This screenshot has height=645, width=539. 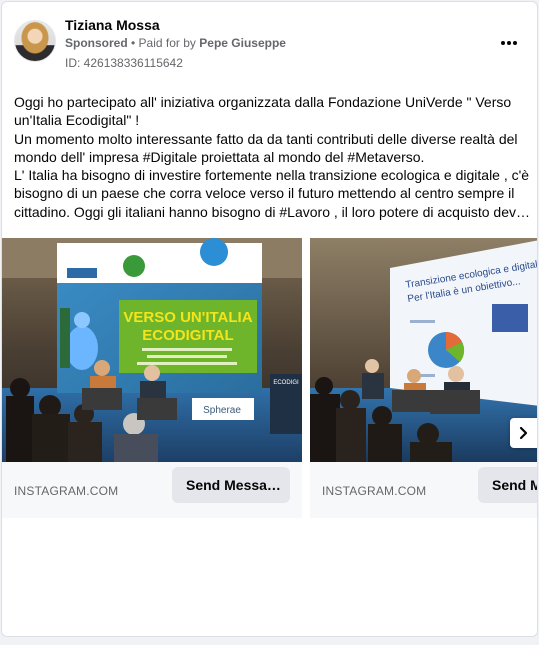 I want to click on sponsored-label: Sponsored, so click(x=96, y=43).